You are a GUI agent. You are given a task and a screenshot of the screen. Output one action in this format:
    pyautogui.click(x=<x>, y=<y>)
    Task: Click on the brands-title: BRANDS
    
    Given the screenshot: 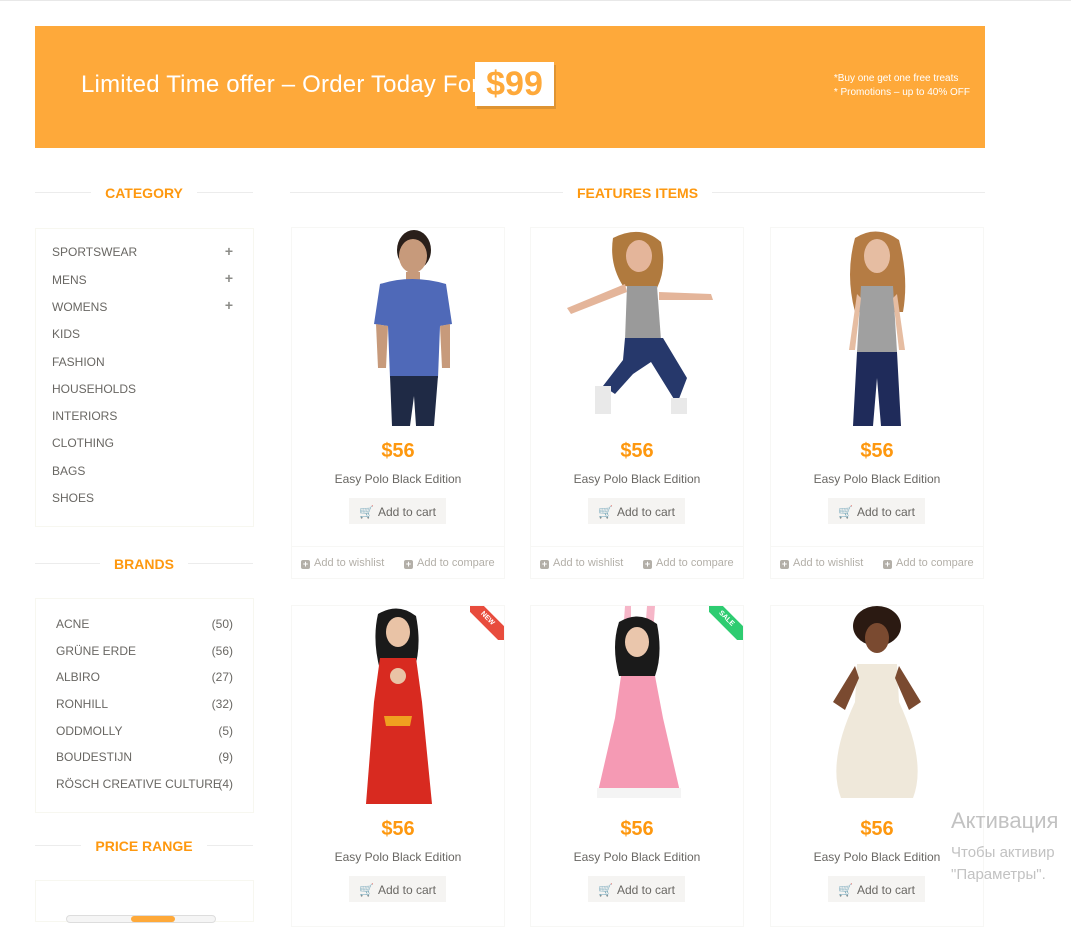 What is the action you would take?
    pyautogui.click(x=144, y=564)
    